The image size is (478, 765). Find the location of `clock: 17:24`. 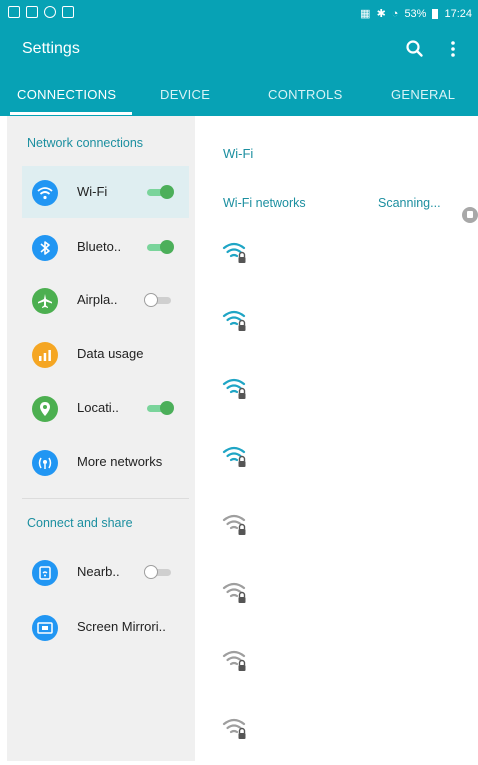

clock: 17:24 is located at coordinates (458, 13).